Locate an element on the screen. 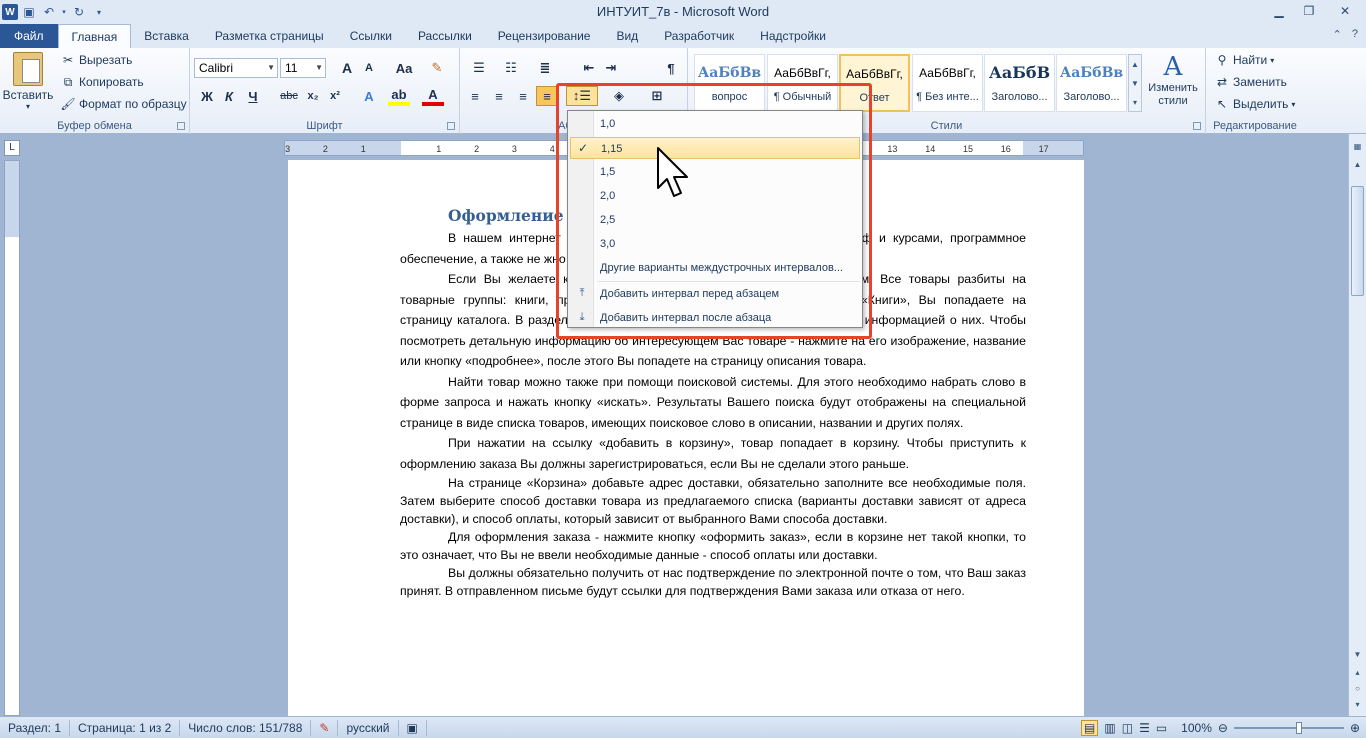 Image resolution: width=1366 pixels, height=738 pixels. font-launcher-icon is located at coordinates (451, 126).